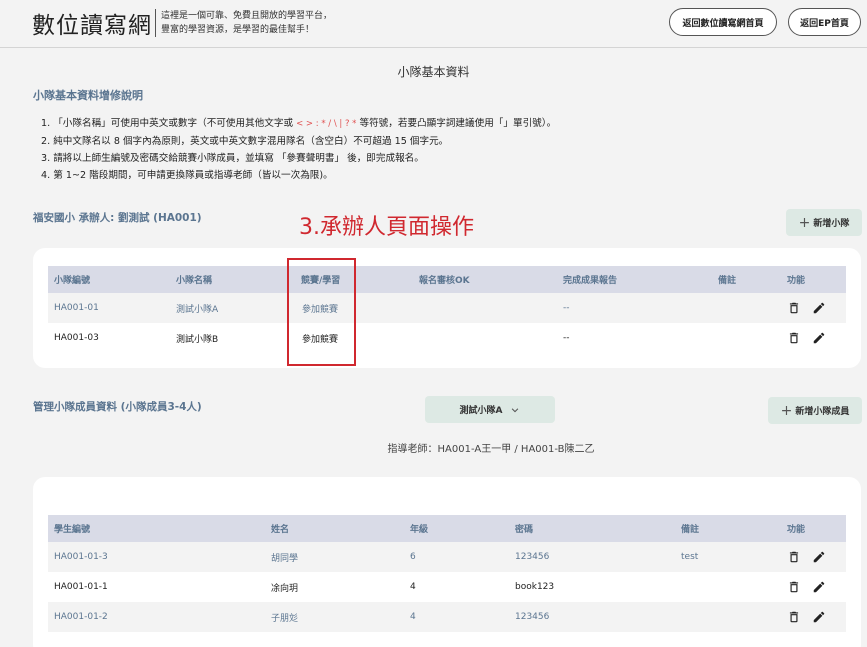  I want to click on add-member-label: 新增小隊成員, so click(822, 412).